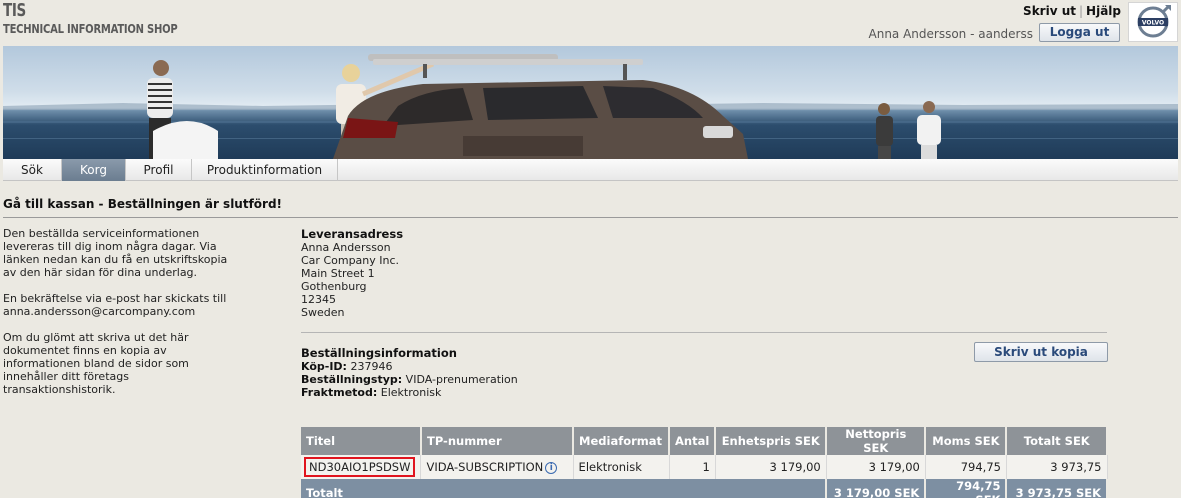  Describe the element at coordinates (590, 217) in the screenshot. I see `title-divider` at that location.